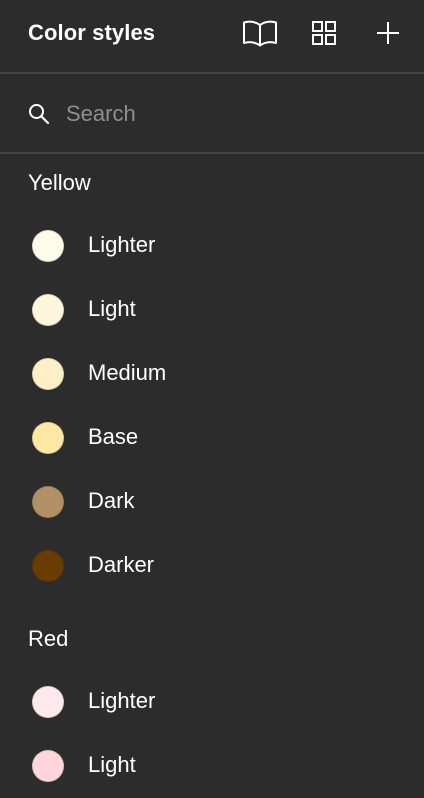  What do you see at coordinates (212, 502) in the screenshot?
I see `style-item-yellow-dark: Dark` at bounding box center [212, 502].